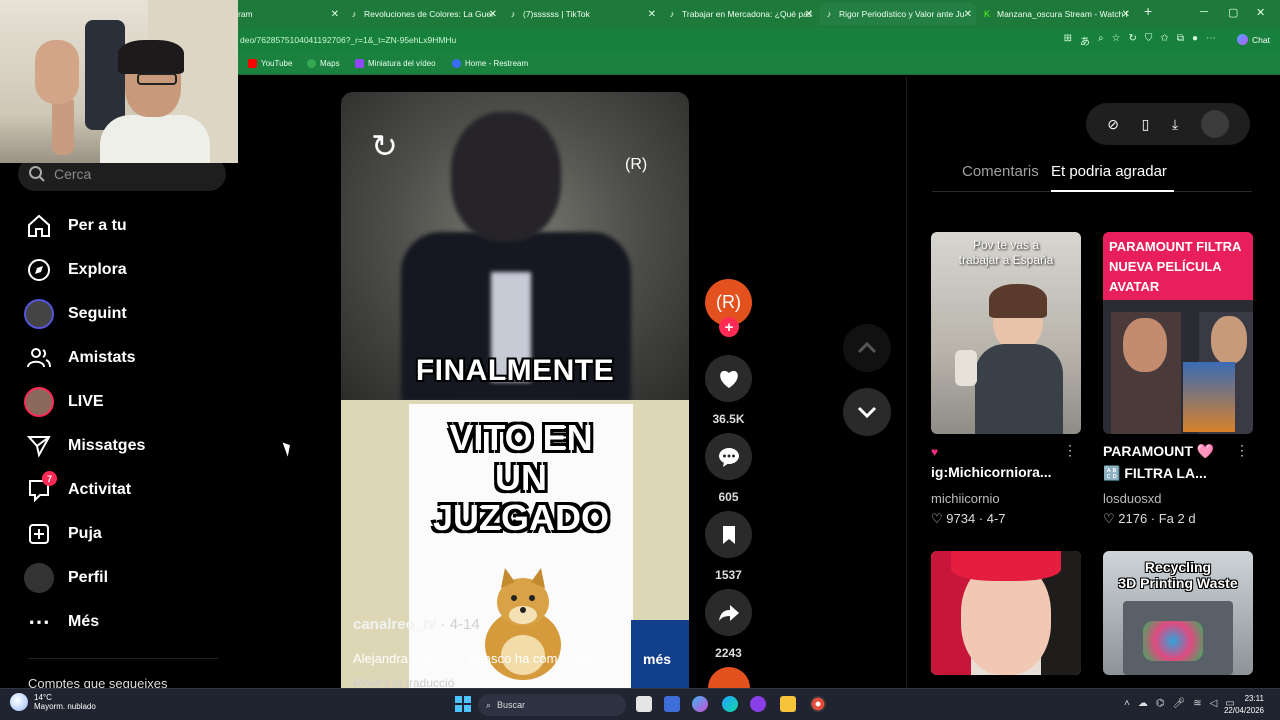 The height and width of the screenshot is (720, 1280). Describe the element at coordinates (1085, 40) in the screenshot. I see `translate-icon: あ` at that location.